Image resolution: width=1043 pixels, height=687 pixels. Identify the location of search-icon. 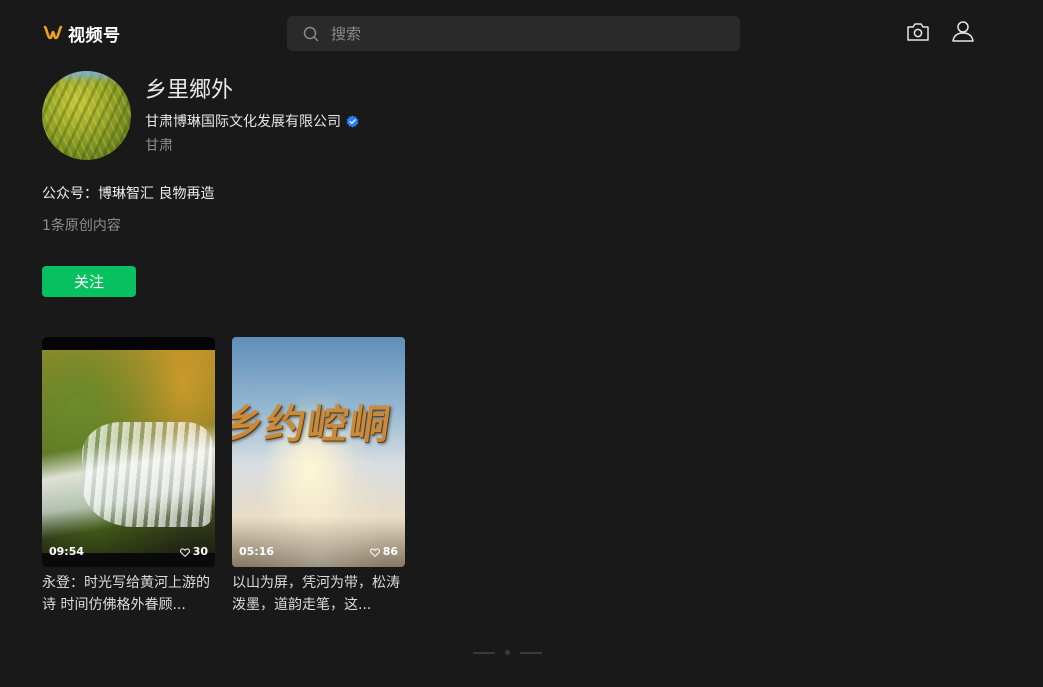
(311, 34).